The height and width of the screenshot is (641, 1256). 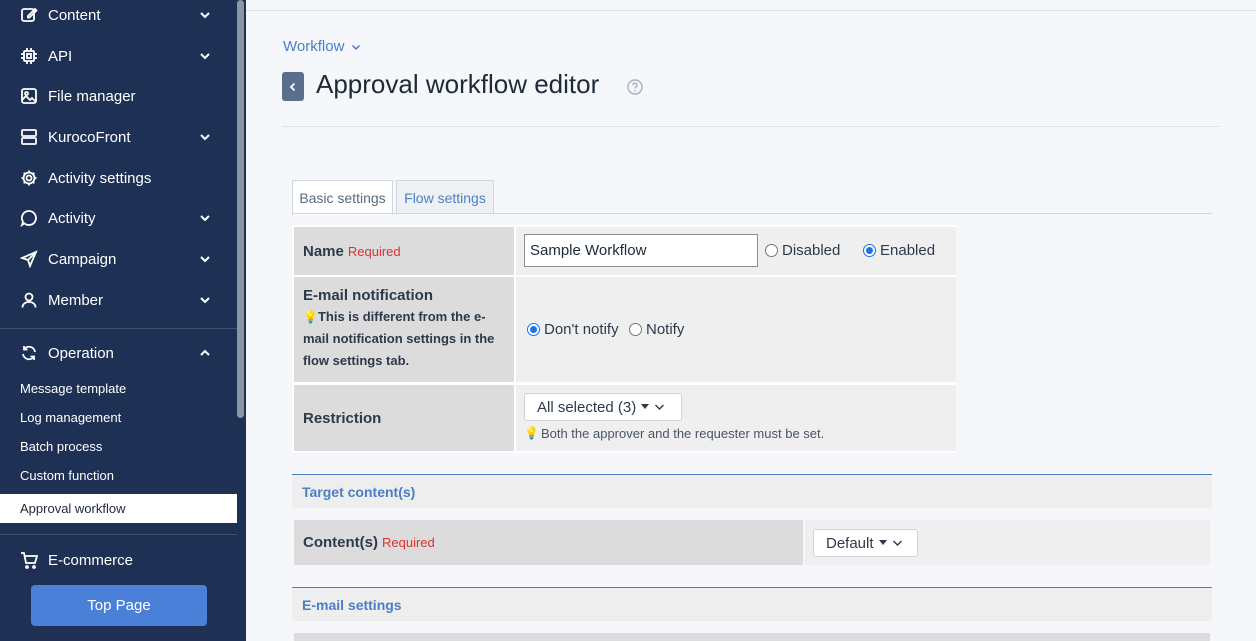 What do you see at coordinates (60, 56) in the screenshot?
I see `sidebar-item-label: API` at bounding box center [60, 56].